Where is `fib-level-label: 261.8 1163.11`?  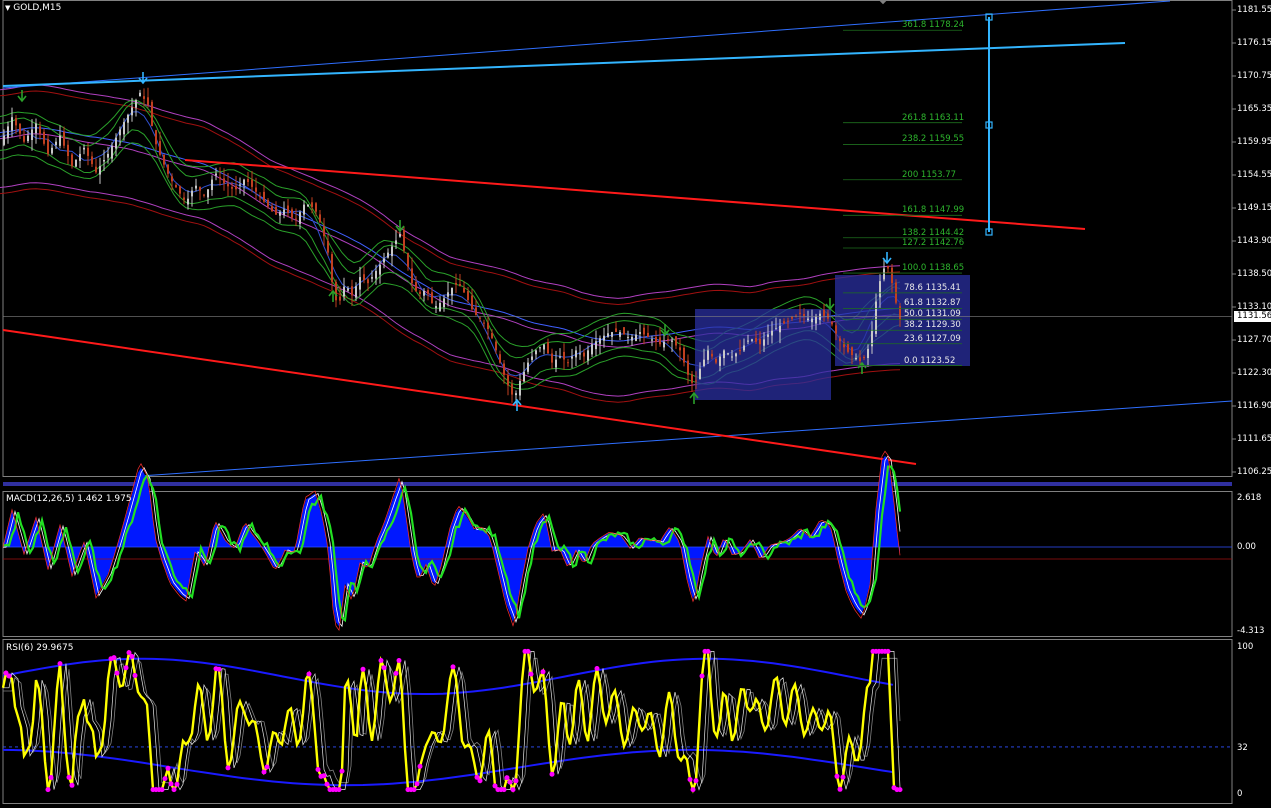 fib-level-label: 261.8 1163.11 is located at coordinates (933, 117).